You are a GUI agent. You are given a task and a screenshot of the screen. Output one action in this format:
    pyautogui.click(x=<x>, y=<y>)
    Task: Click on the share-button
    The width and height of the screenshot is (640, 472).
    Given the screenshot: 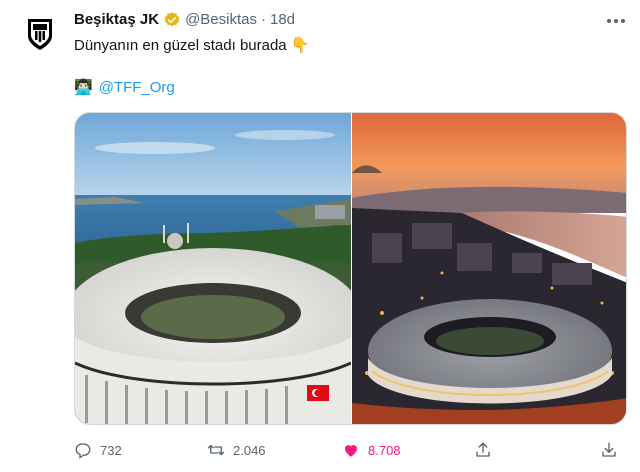 What is the action you would take?
    pyautogui.click(x=483, y=450)
    